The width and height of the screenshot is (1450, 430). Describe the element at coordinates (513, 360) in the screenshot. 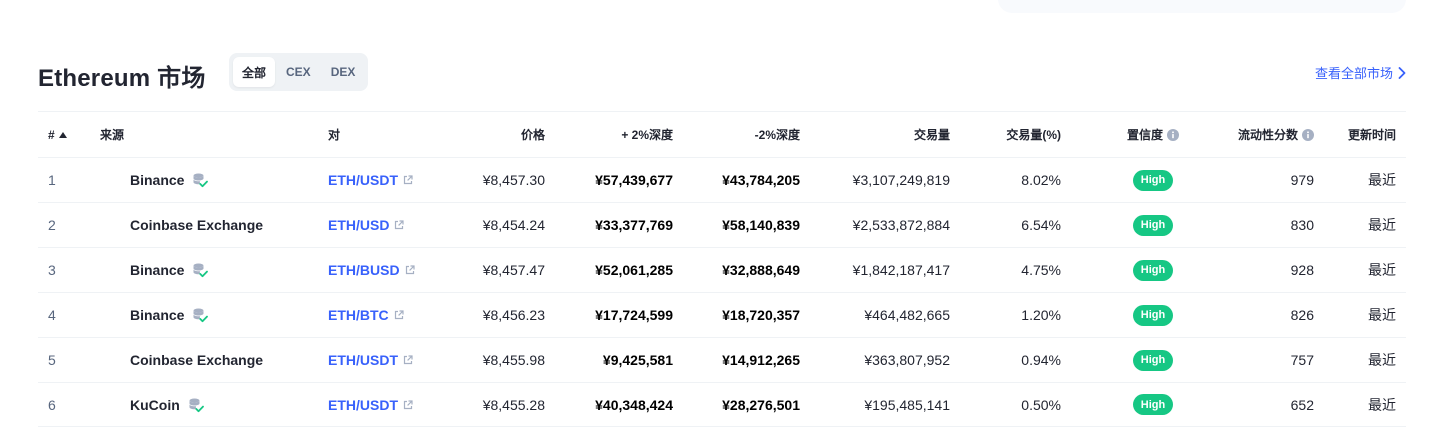

I see `row-price: ¥8,455.98` at that location.